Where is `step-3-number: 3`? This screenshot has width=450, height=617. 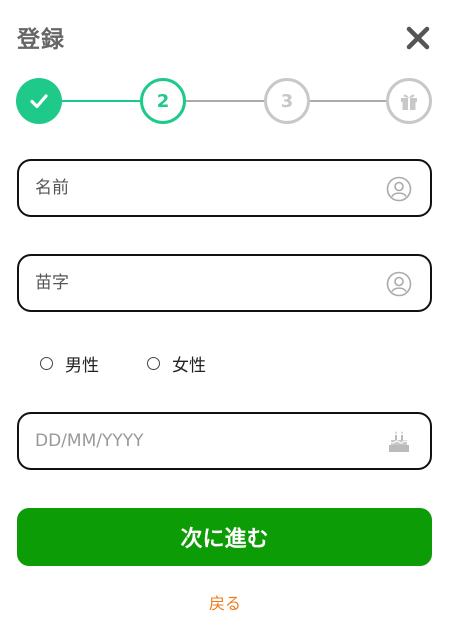
step-3-number: 3 is located at coordinates (287, 101).